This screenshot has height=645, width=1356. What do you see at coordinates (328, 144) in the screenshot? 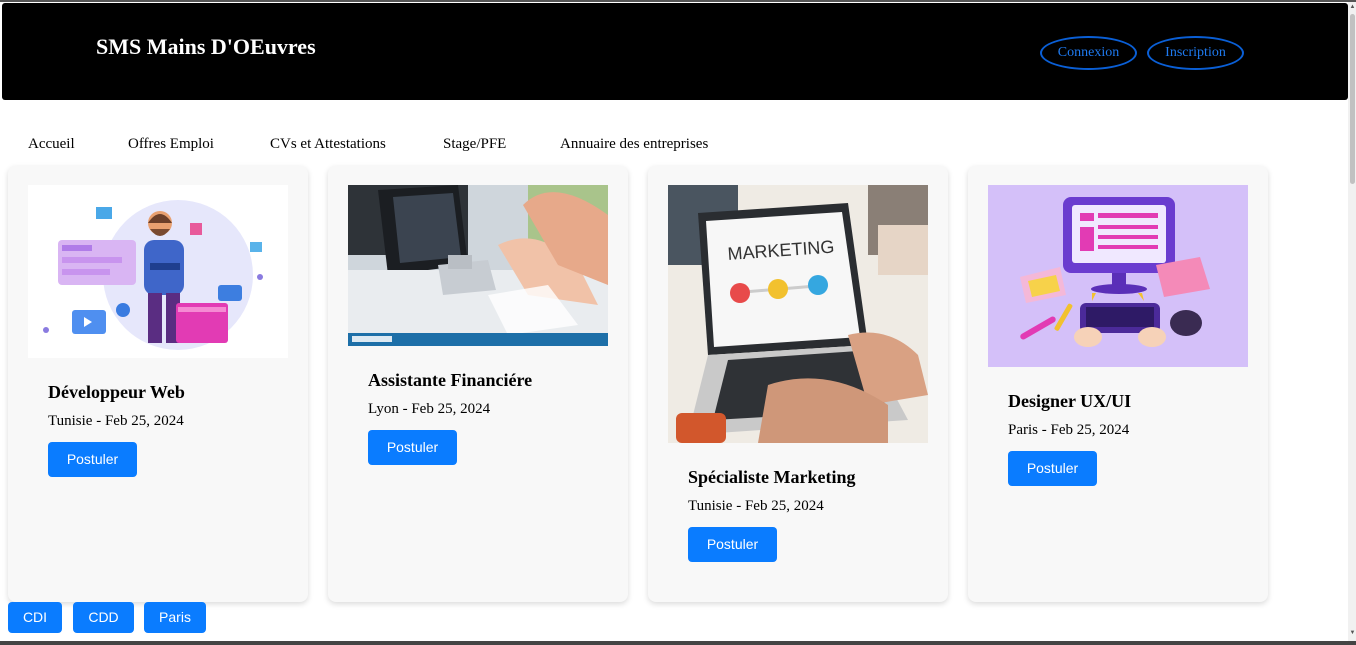
I see `nav-link-cvs-attestations: CVs et Attestations` at bounding box center [328, 144].